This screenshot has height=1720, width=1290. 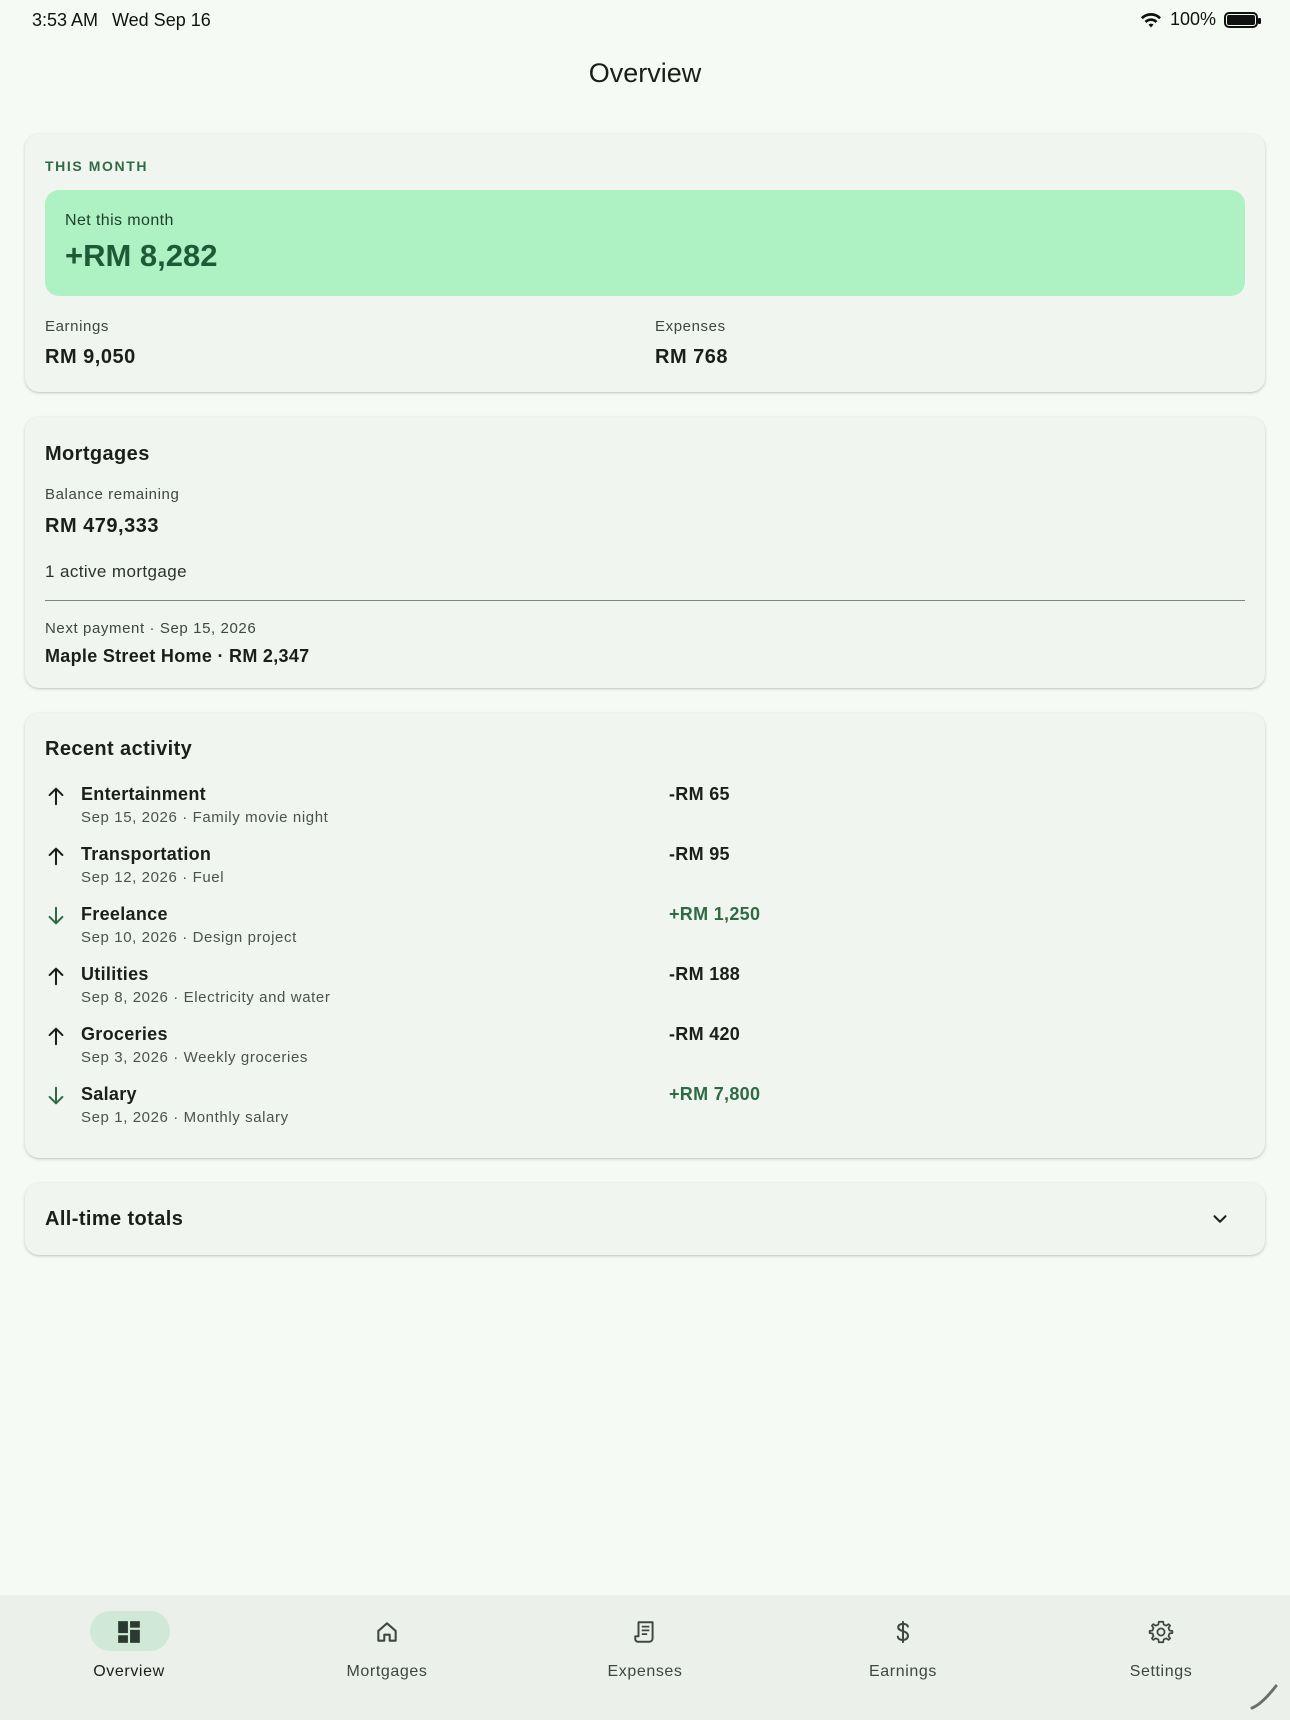 I want to click on activity-row: Transportation Sep 12, 2026 · Fuel -RM 95, so click(x=645, y=870).